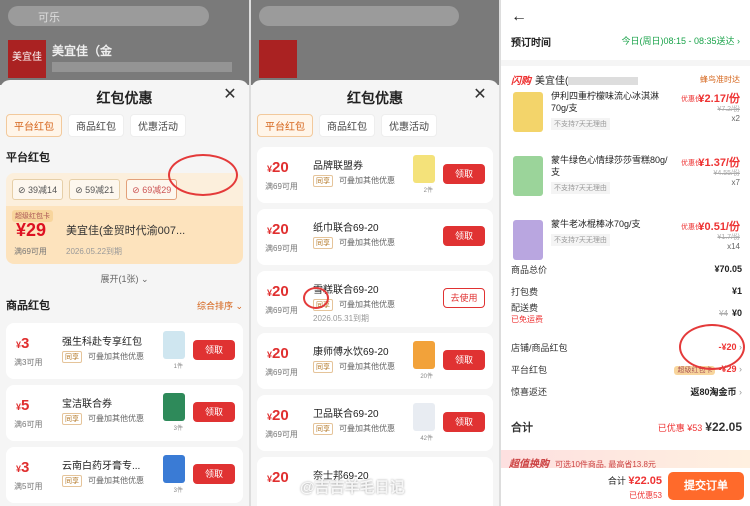 Image resolution: width=750 pixels, height=506 pixels. What do you see at coordinates (529, 369) in the screenshot?
I see `row-key: 平台红包` at bounding box center [529, 369].